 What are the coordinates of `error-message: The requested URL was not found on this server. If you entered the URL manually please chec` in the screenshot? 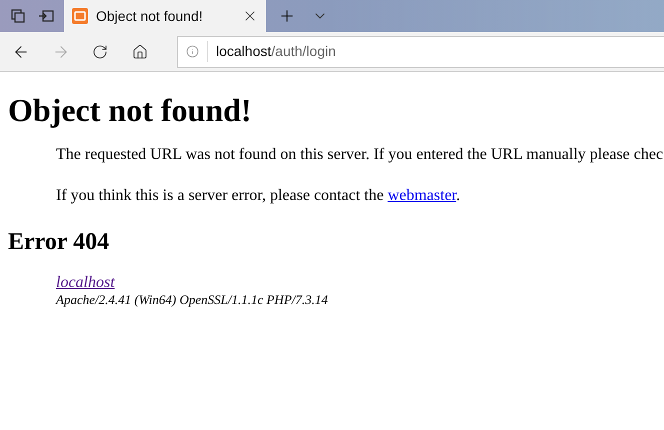 It's located at (360, 155).